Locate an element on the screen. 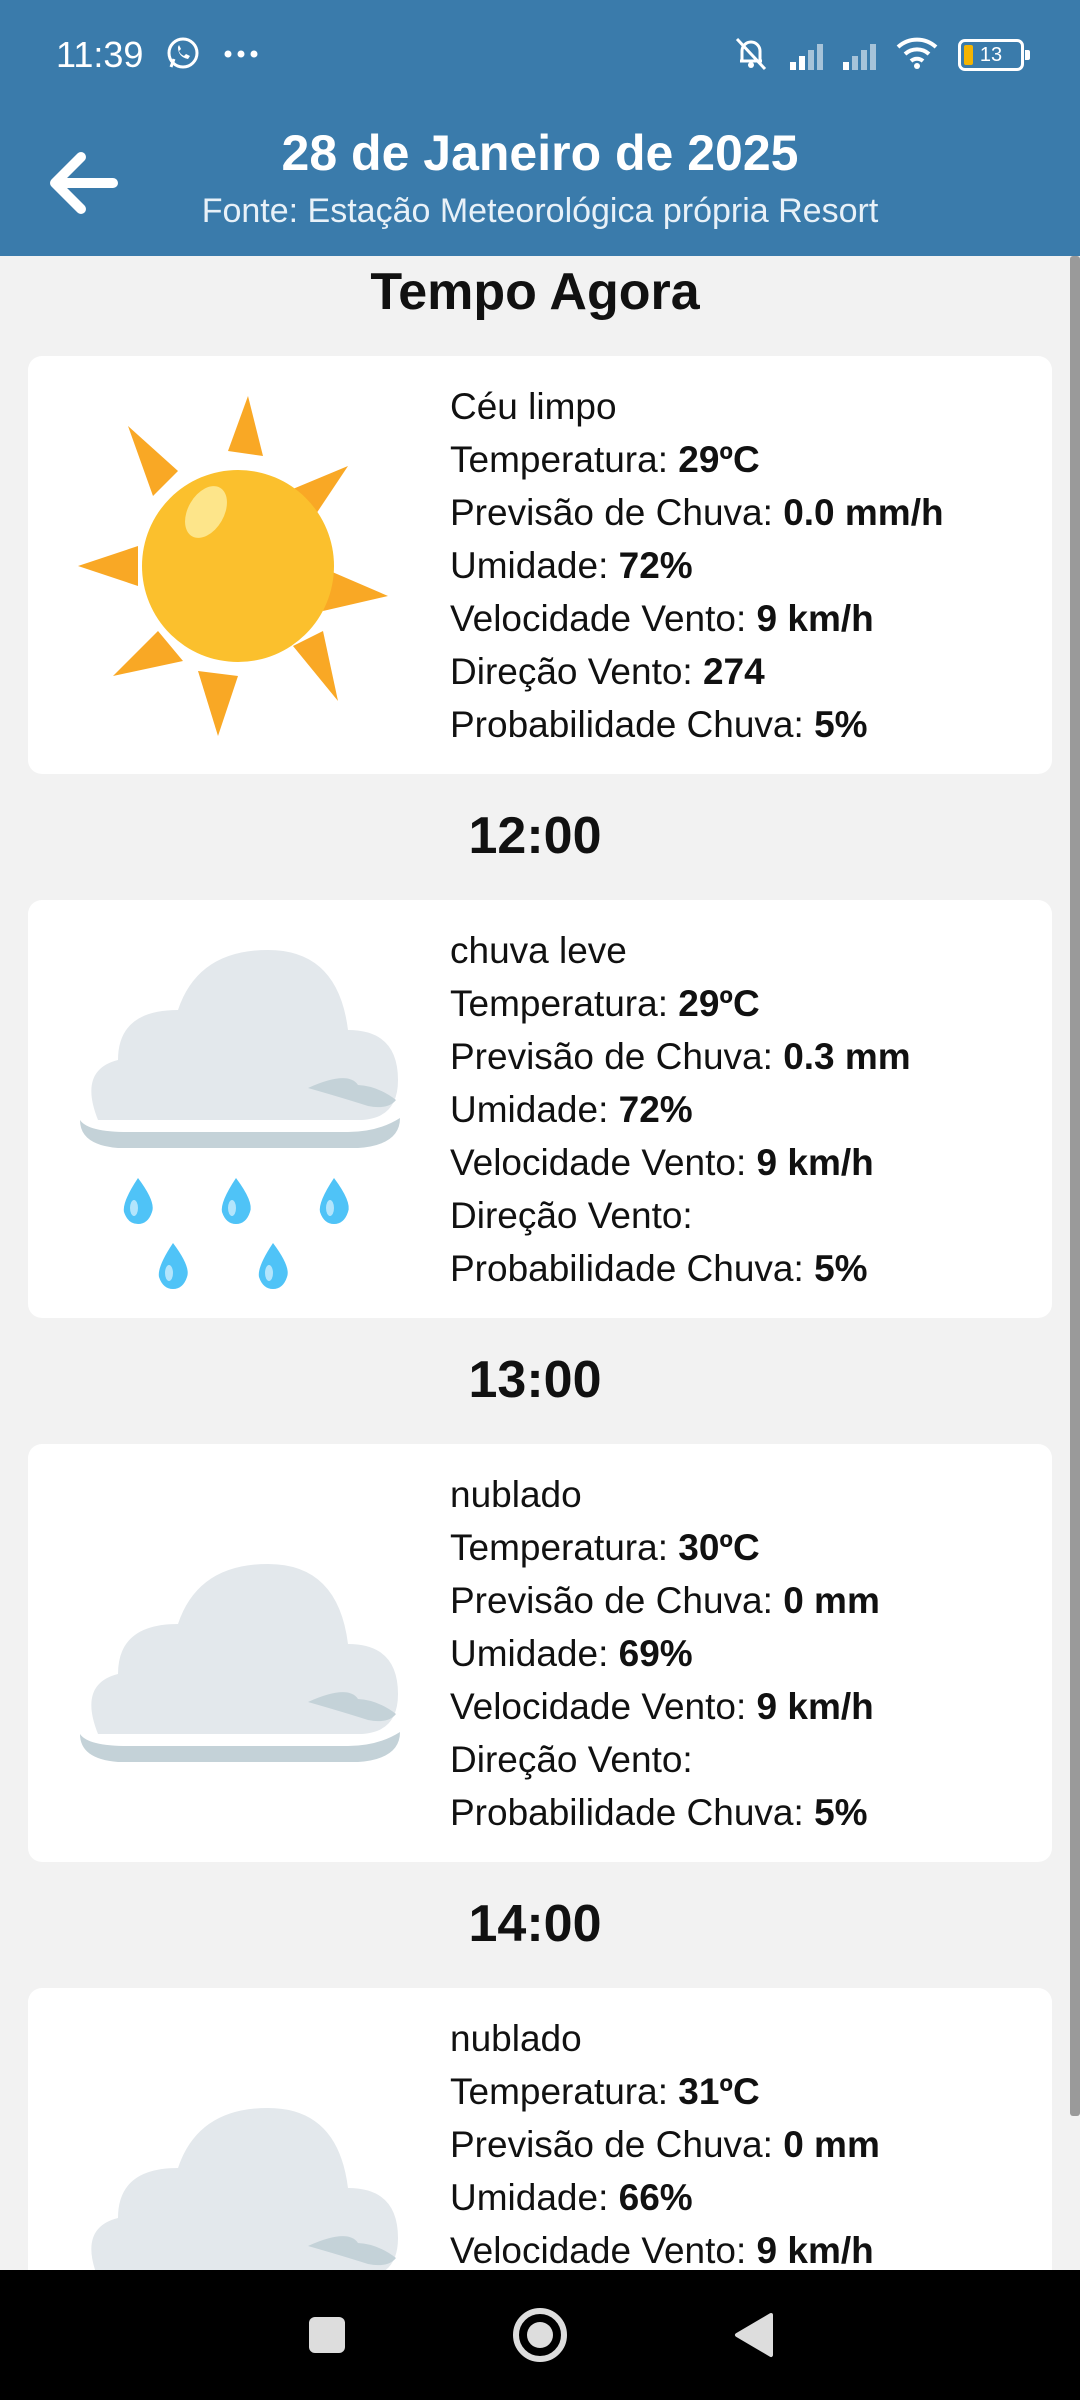 This screenshot has height=2400, width=1080. temperature-value: 31ºC is located at coordinates (719, 2091).